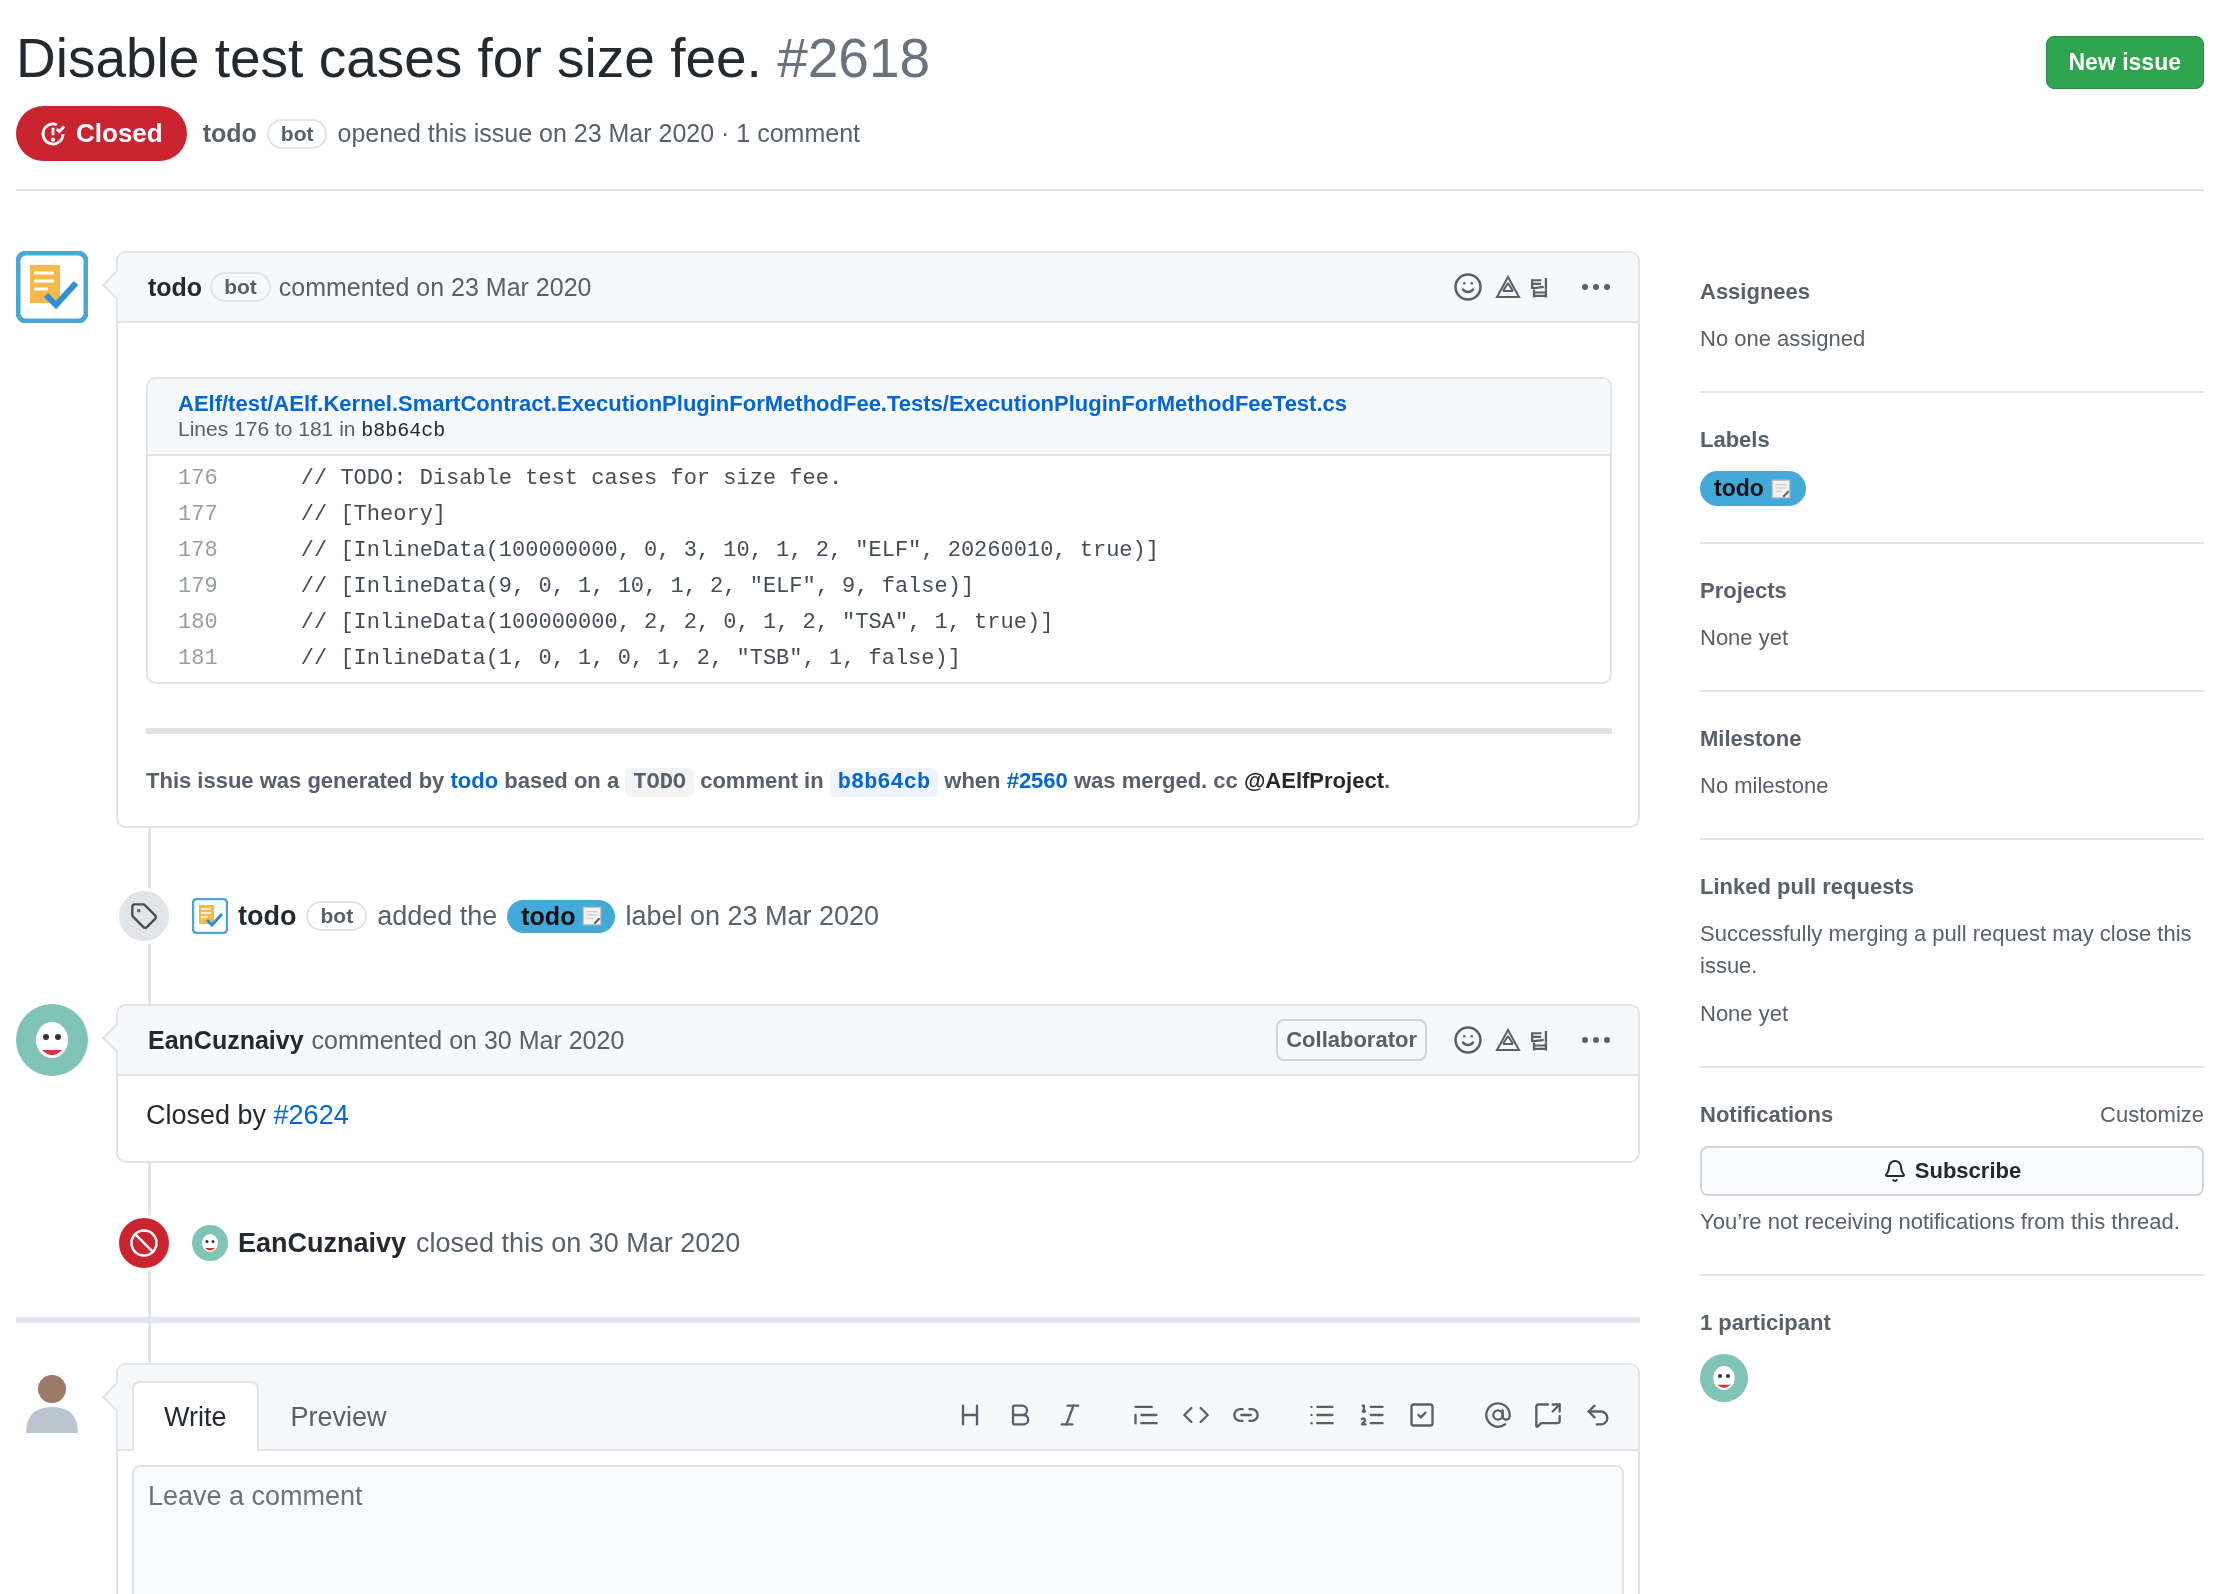  What do you see at coordinates (1767, 1115) in the screenshot?
I see `section-heading: Notifications` at bounding box center [1767, 1115].